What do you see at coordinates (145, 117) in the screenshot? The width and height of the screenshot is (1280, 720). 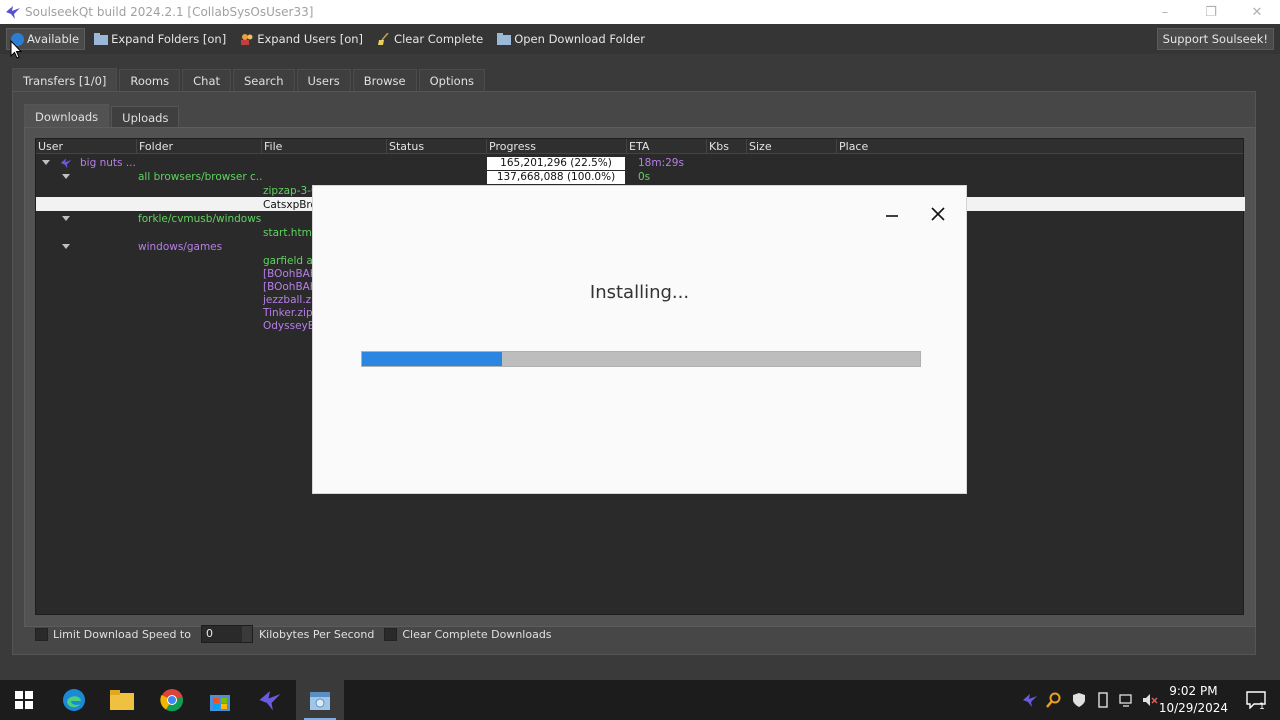 I see `tab-uploads: Uploads` at bounding box center [145, 117].